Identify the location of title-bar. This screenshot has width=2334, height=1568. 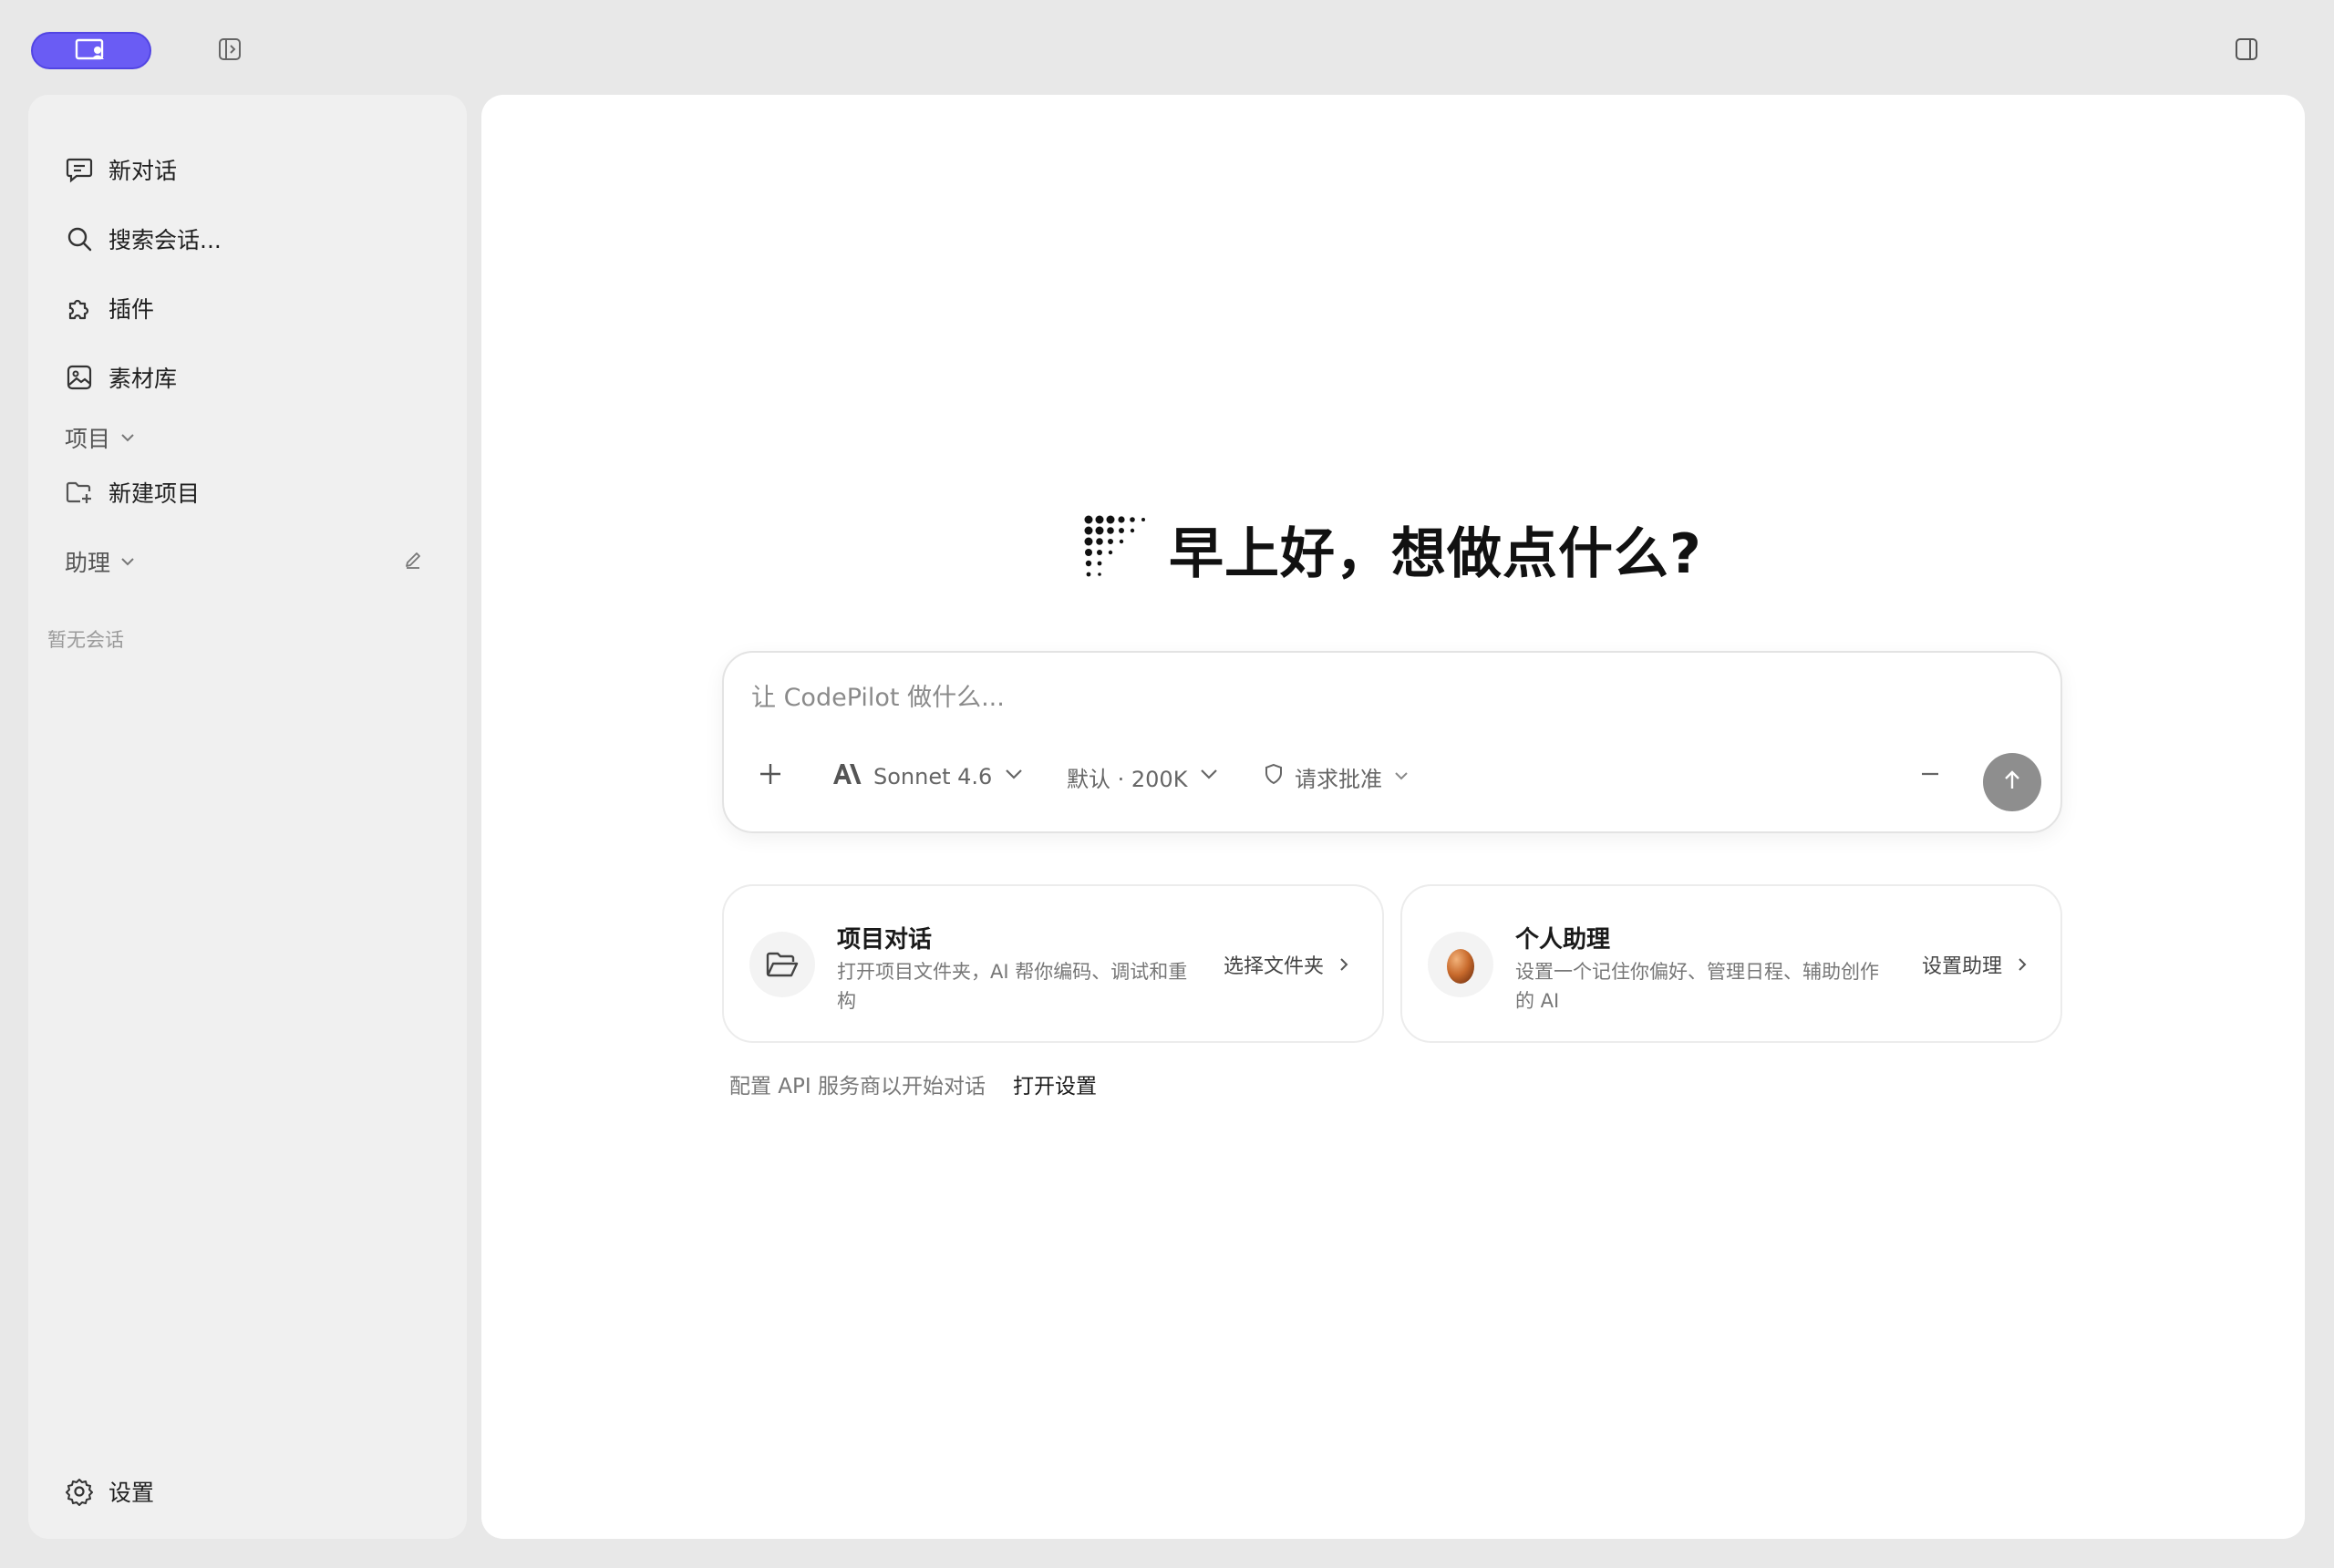
(1167, 47).